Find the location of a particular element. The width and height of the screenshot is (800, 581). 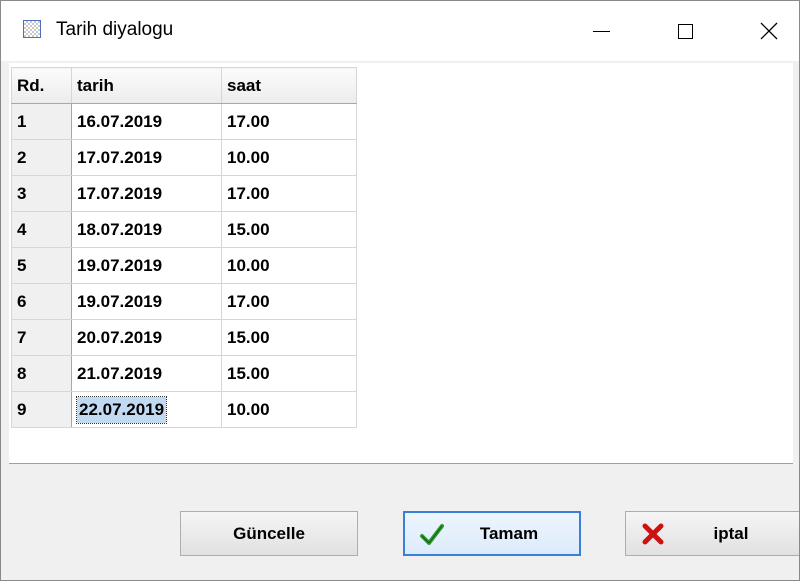

maximize-icon is located at coordinates (685, 31).